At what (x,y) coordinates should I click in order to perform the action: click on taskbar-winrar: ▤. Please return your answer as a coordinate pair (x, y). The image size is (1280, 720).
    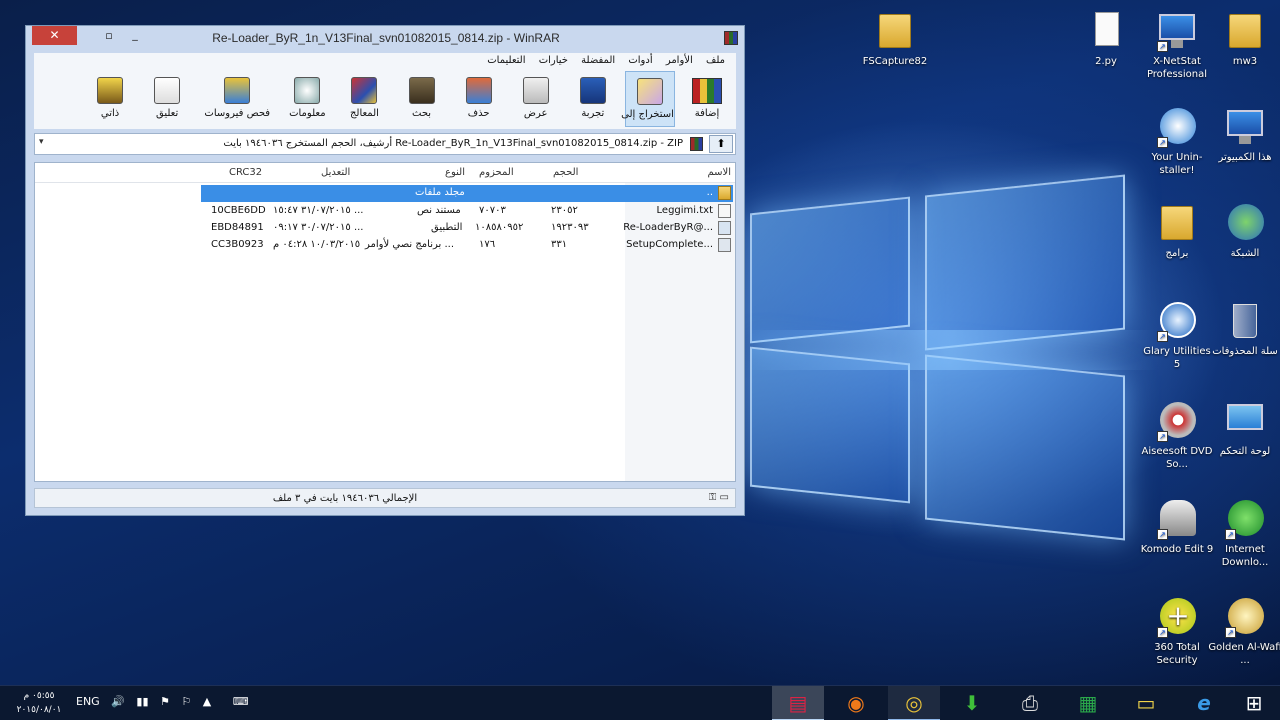
    Looking at the image, I should click on (798, 703).